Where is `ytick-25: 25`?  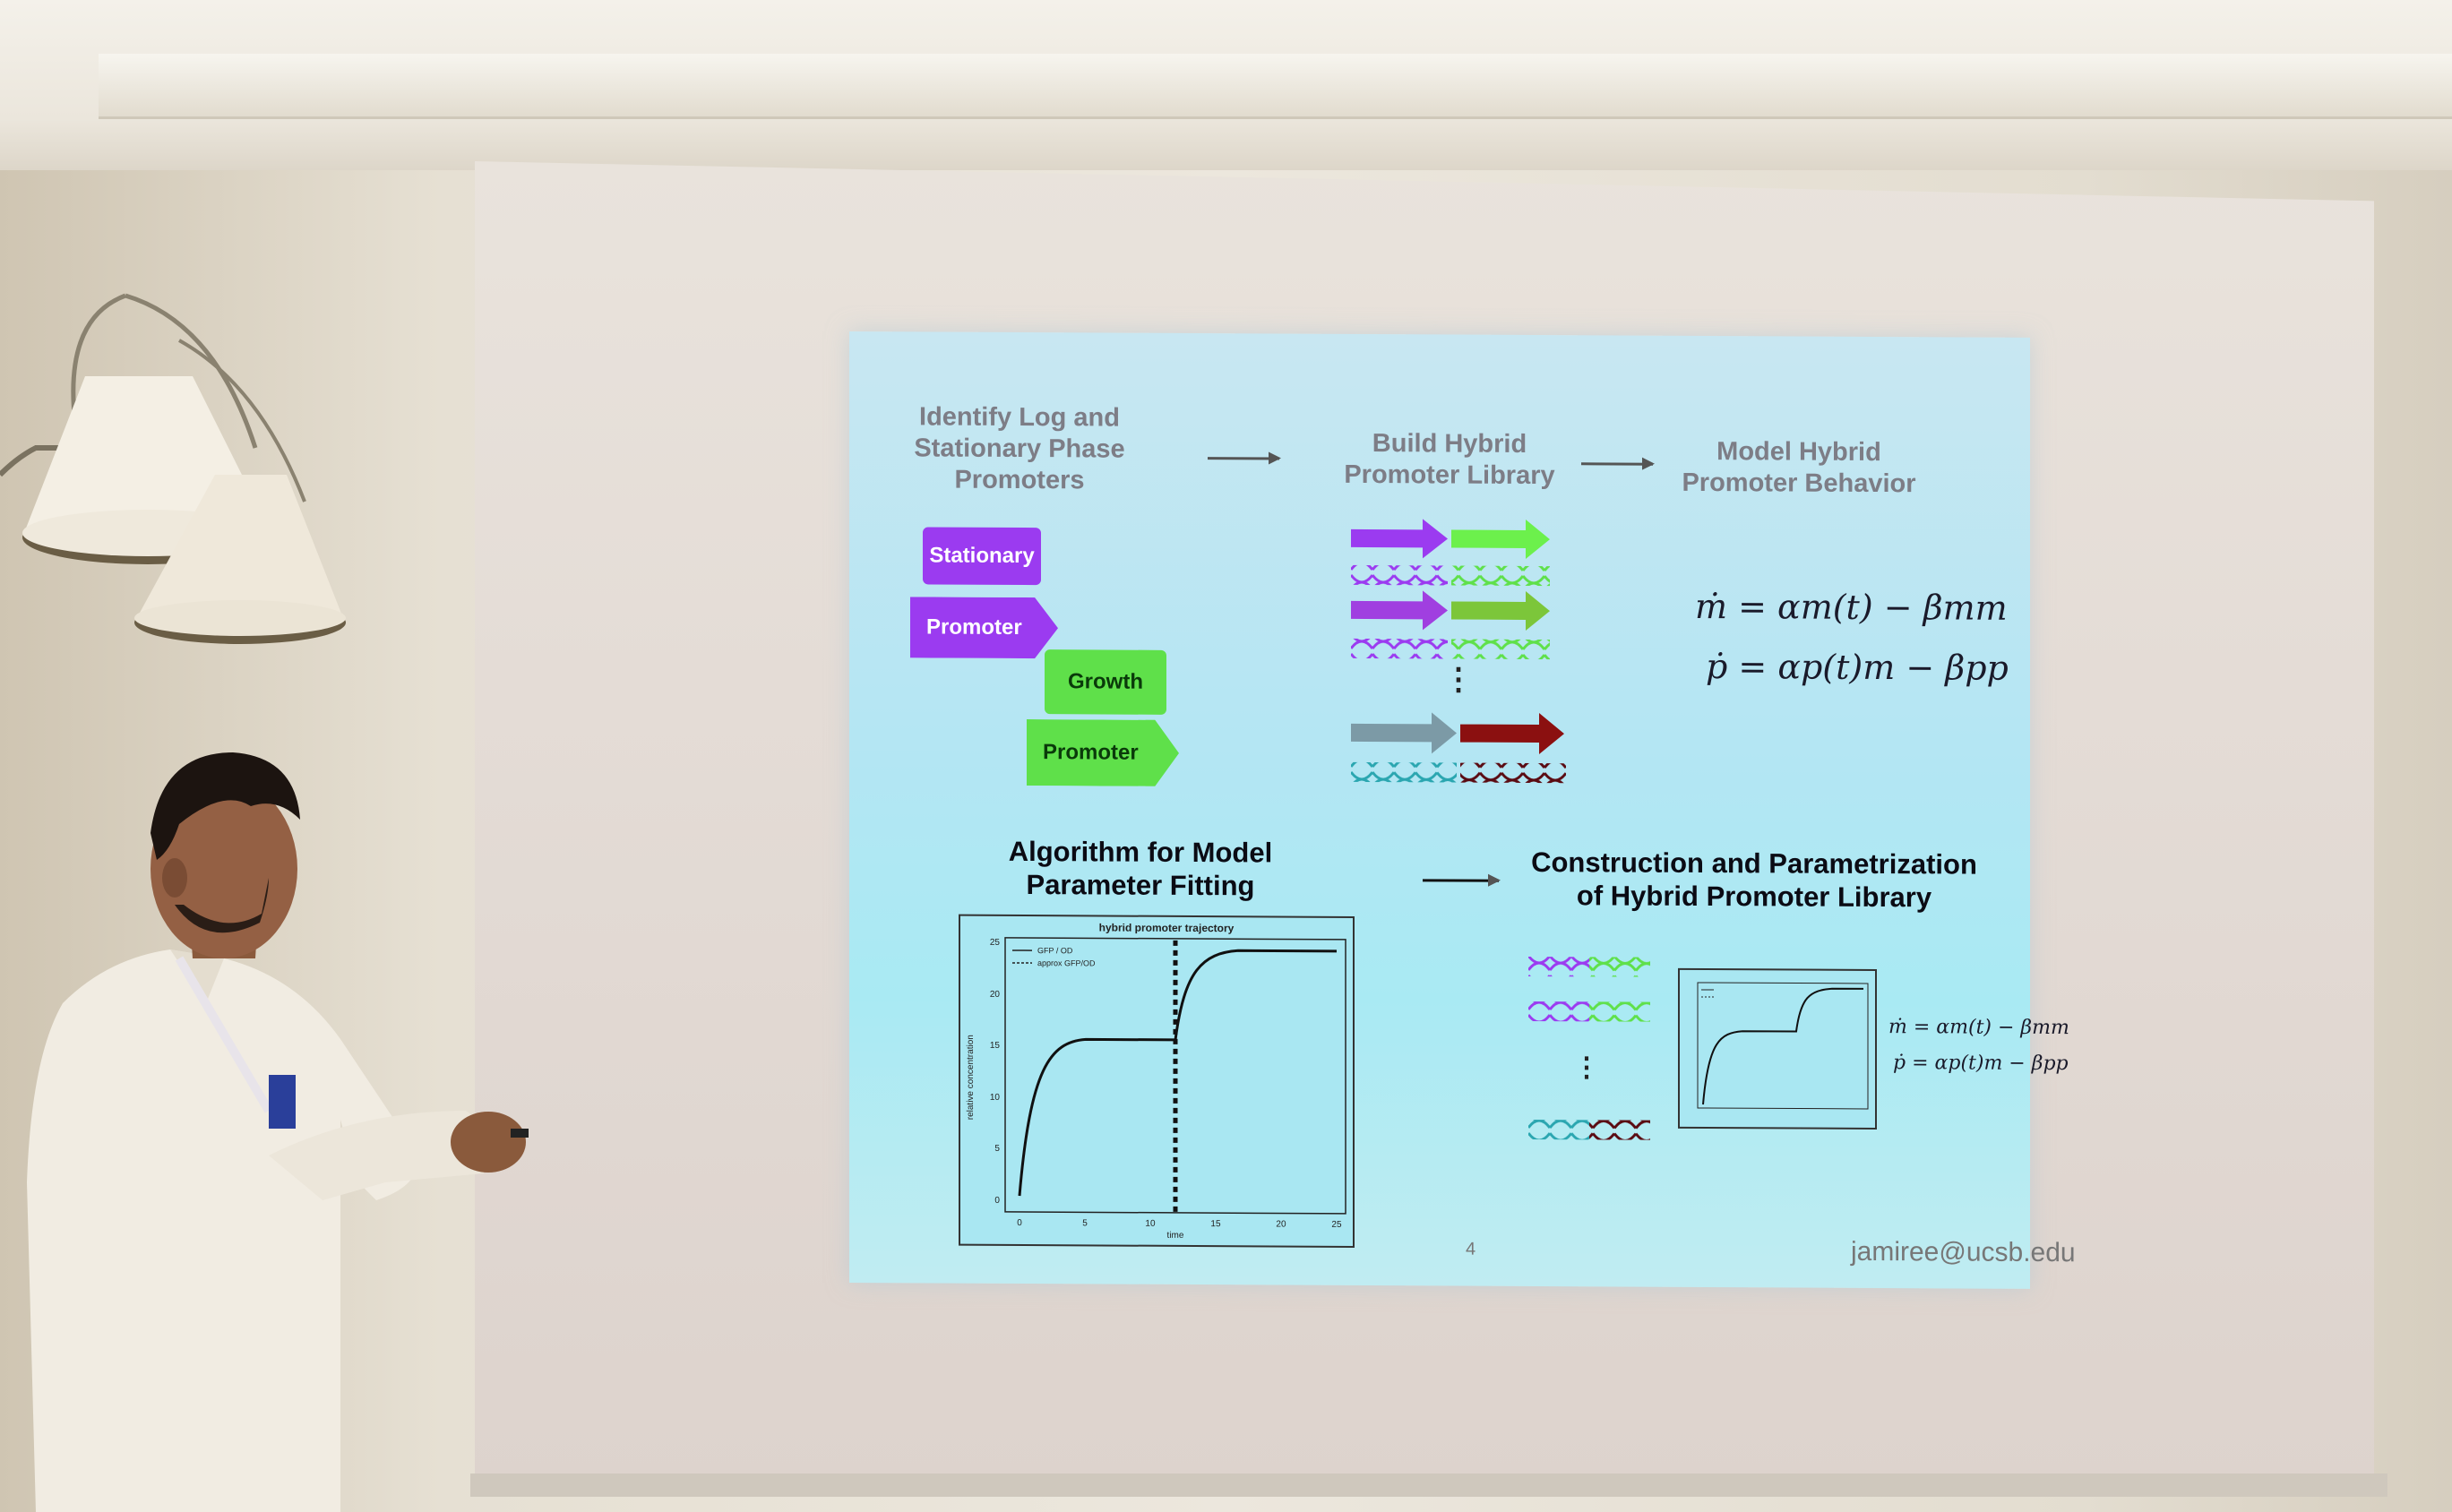 ytick-25: 25 is located at coordinates (995, 943).